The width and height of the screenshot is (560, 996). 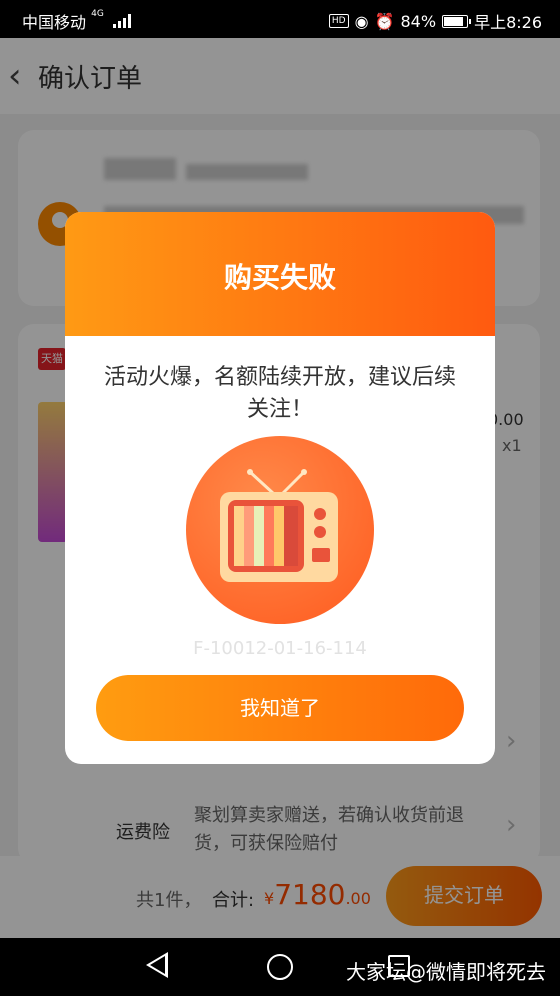 What do you see at coordinates (157, 965) in the screenshot?
I see `nav-back-icon` at bounding box center [157, 965].